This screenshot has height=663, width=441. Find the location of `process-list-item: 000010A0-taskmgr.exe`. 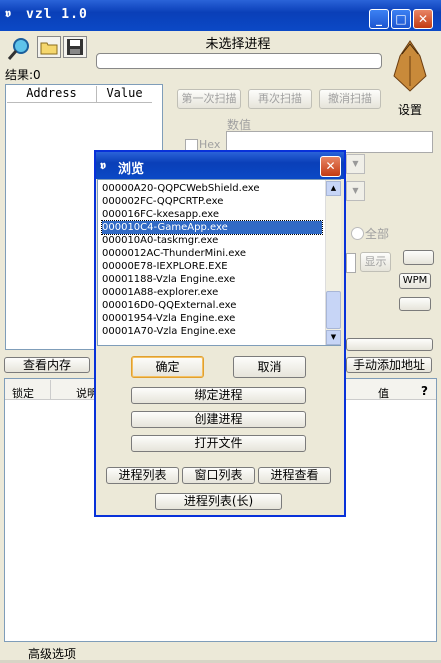

process-list-item: 000010A0-taskmgr.exe is located at coordinates (212, 240).